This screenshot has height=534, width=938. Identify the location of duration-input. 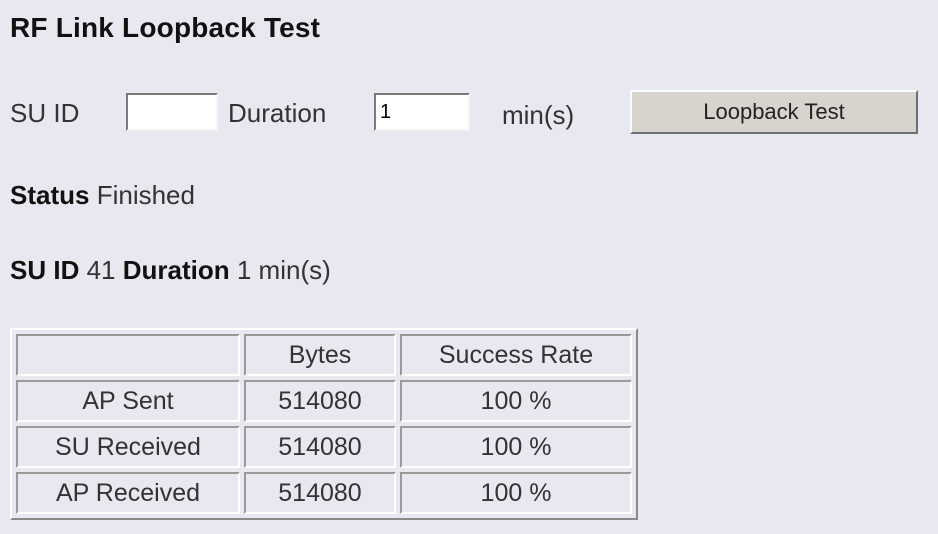
(422, 112).